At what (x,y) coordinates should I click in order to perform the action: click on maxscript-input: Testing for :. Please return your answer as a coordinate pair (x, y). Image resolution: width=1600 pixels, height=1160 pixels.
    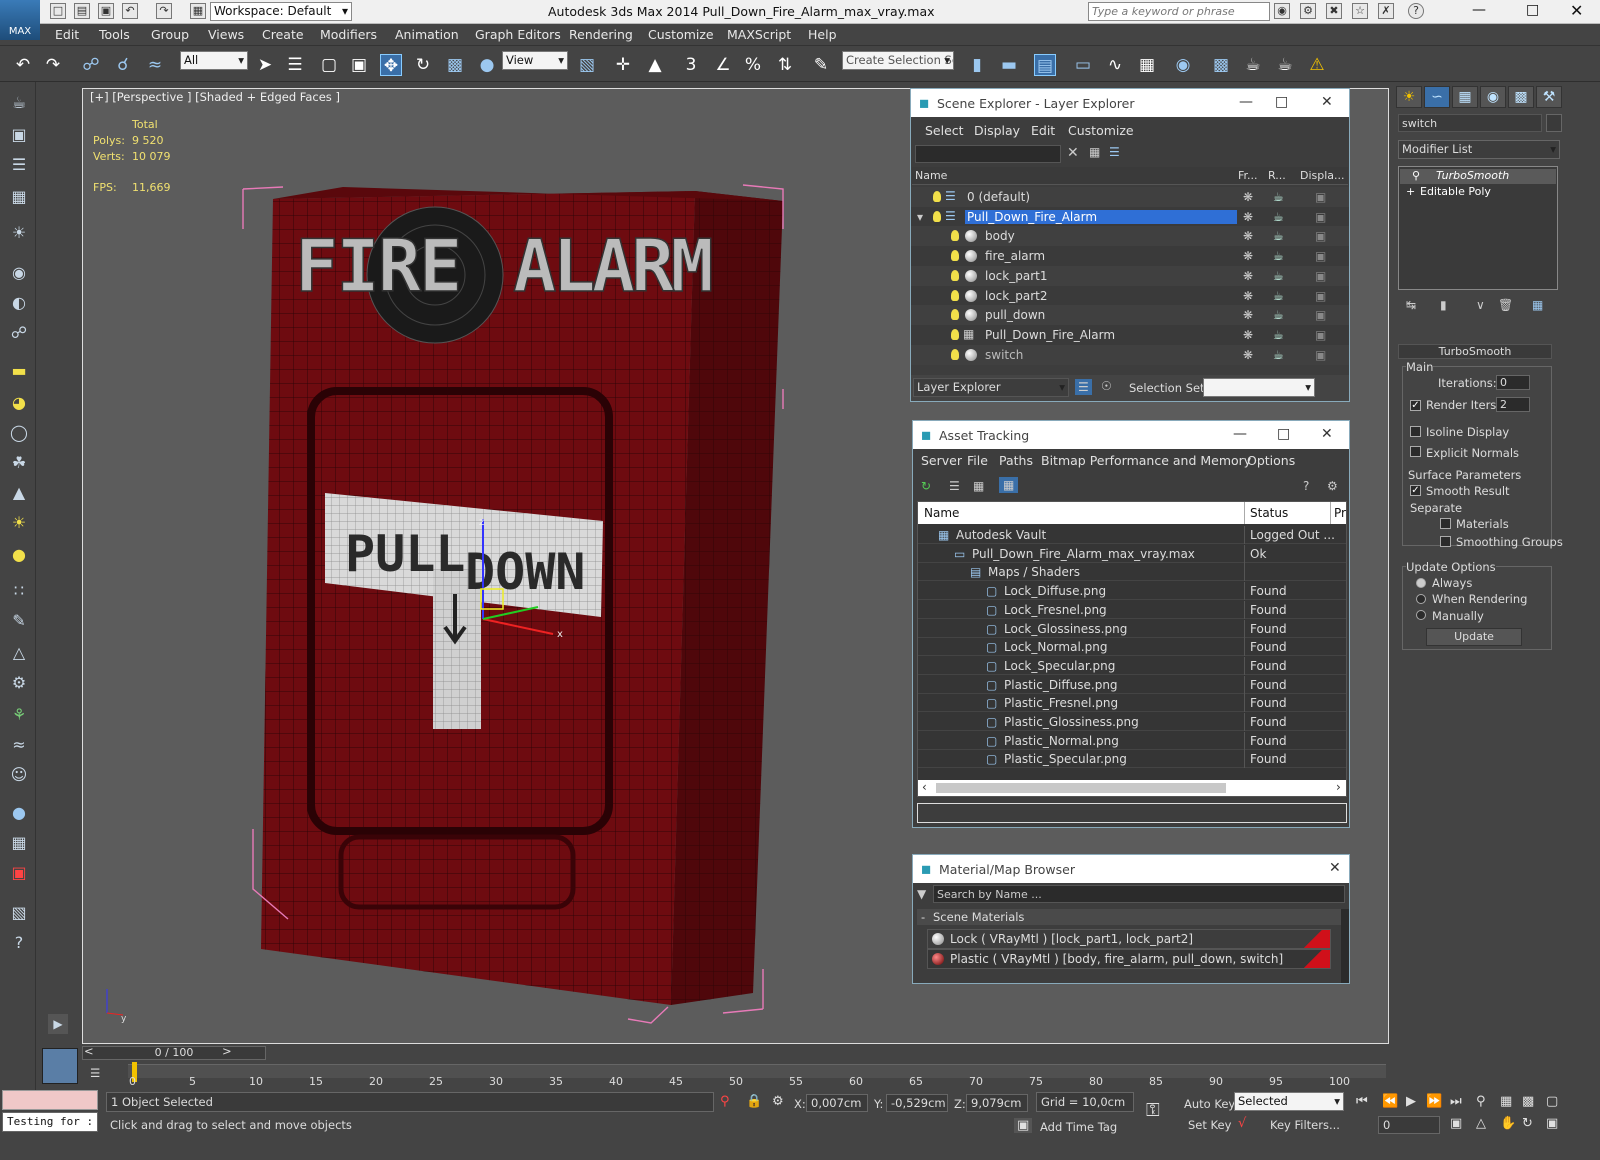
    Looking at the image, I should click on (50, 1122).